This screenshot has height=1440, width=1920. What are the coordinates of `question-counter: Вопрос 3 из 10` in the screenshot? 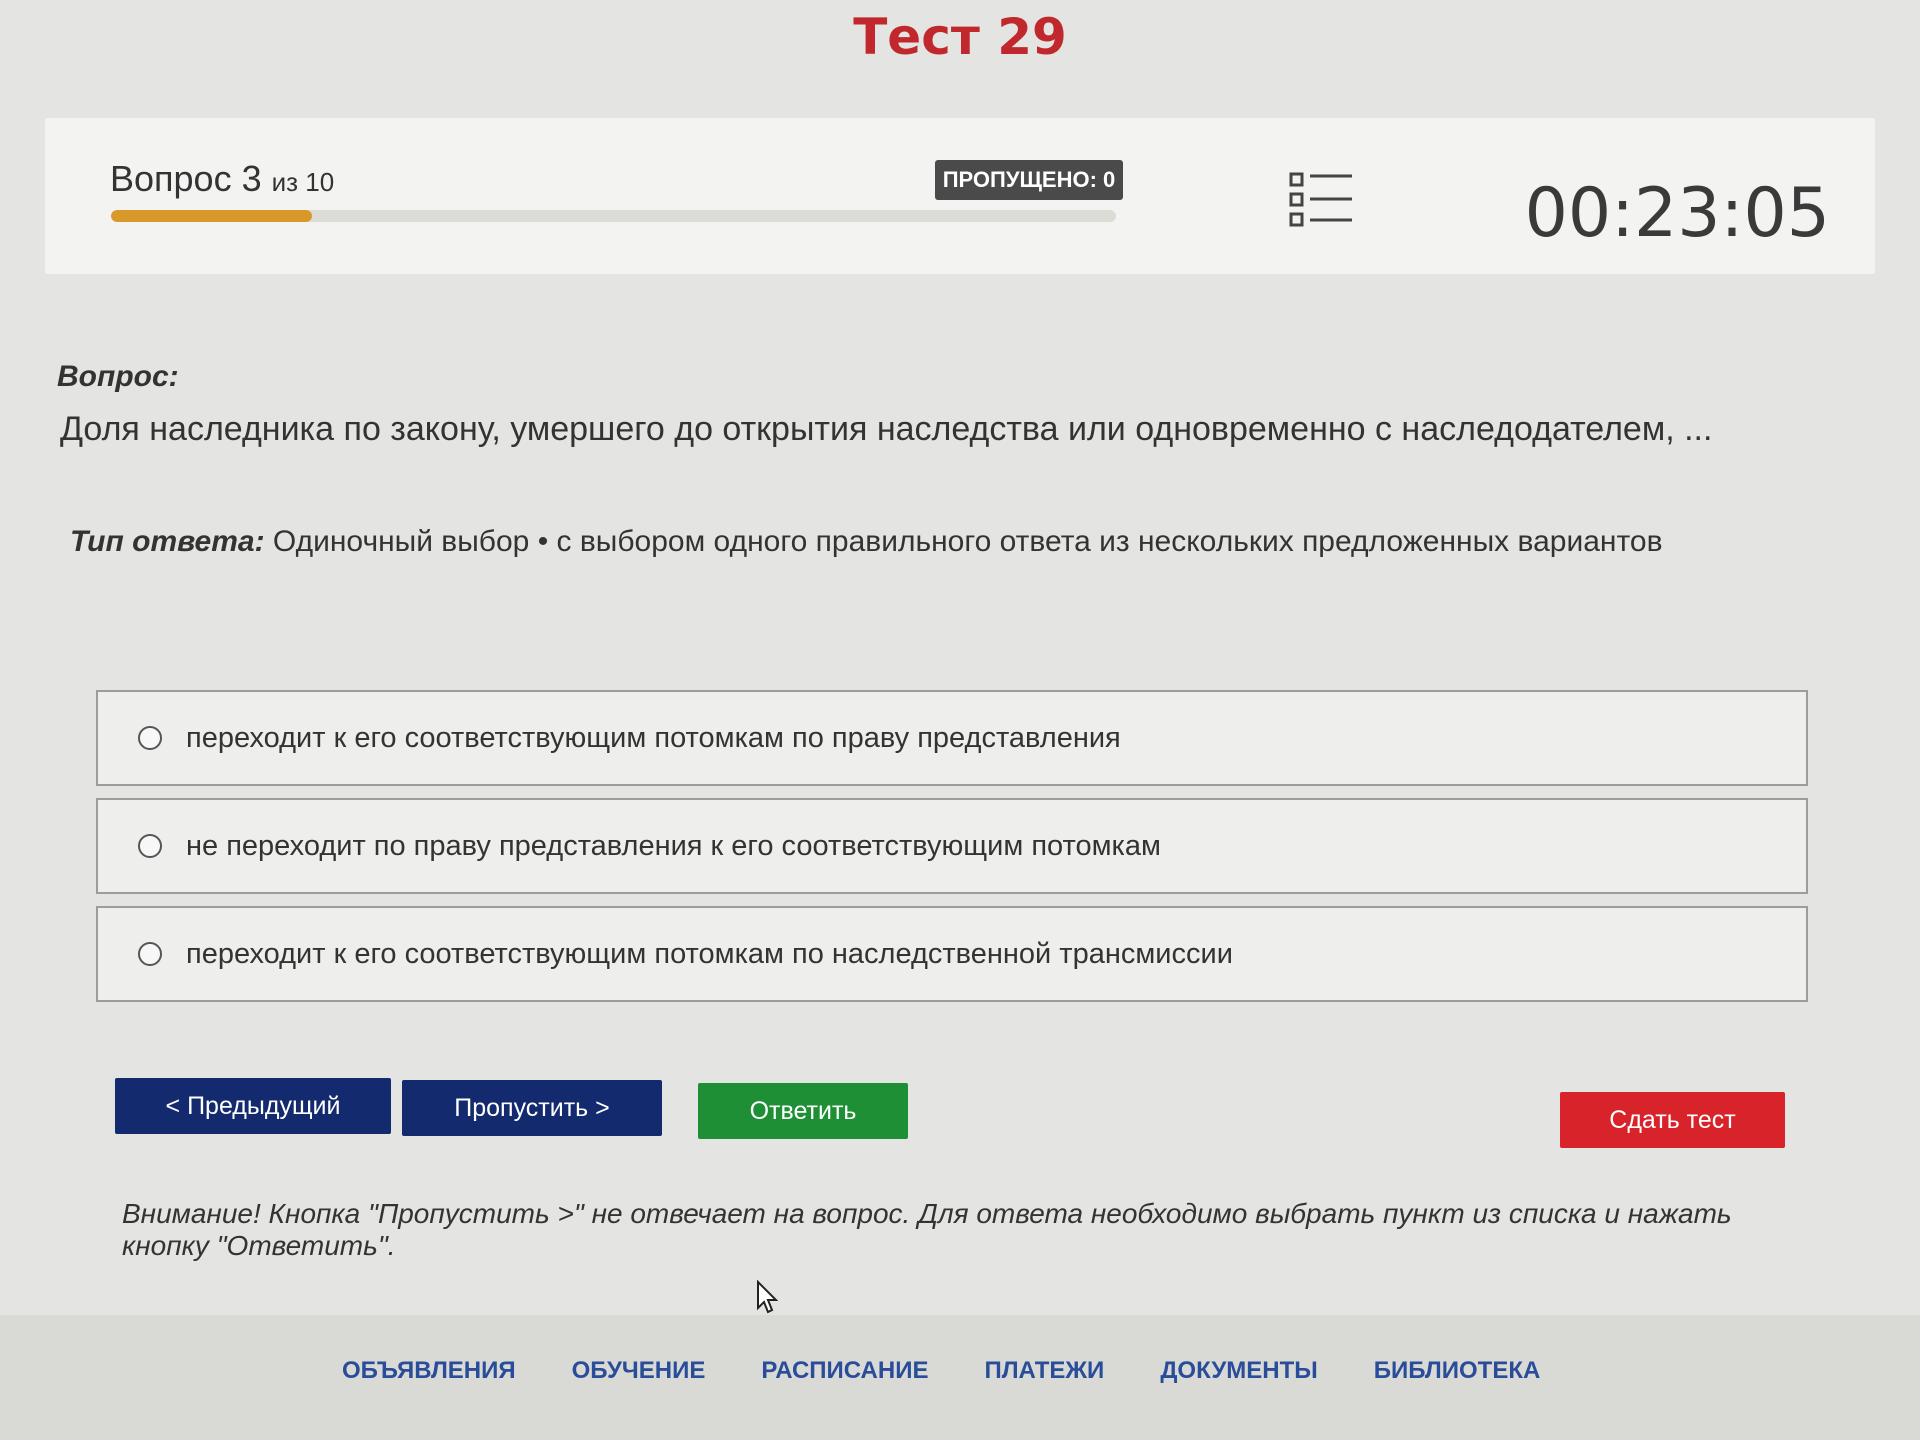 It's located at (222, 179).